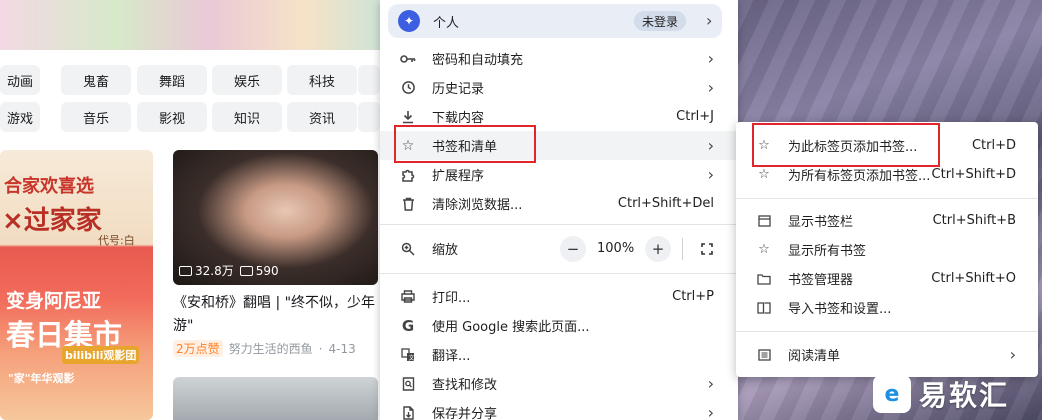  Describe the element at coordinates (96, 117) in the screenshot. I see `tag-chip: 音乐` at that location.